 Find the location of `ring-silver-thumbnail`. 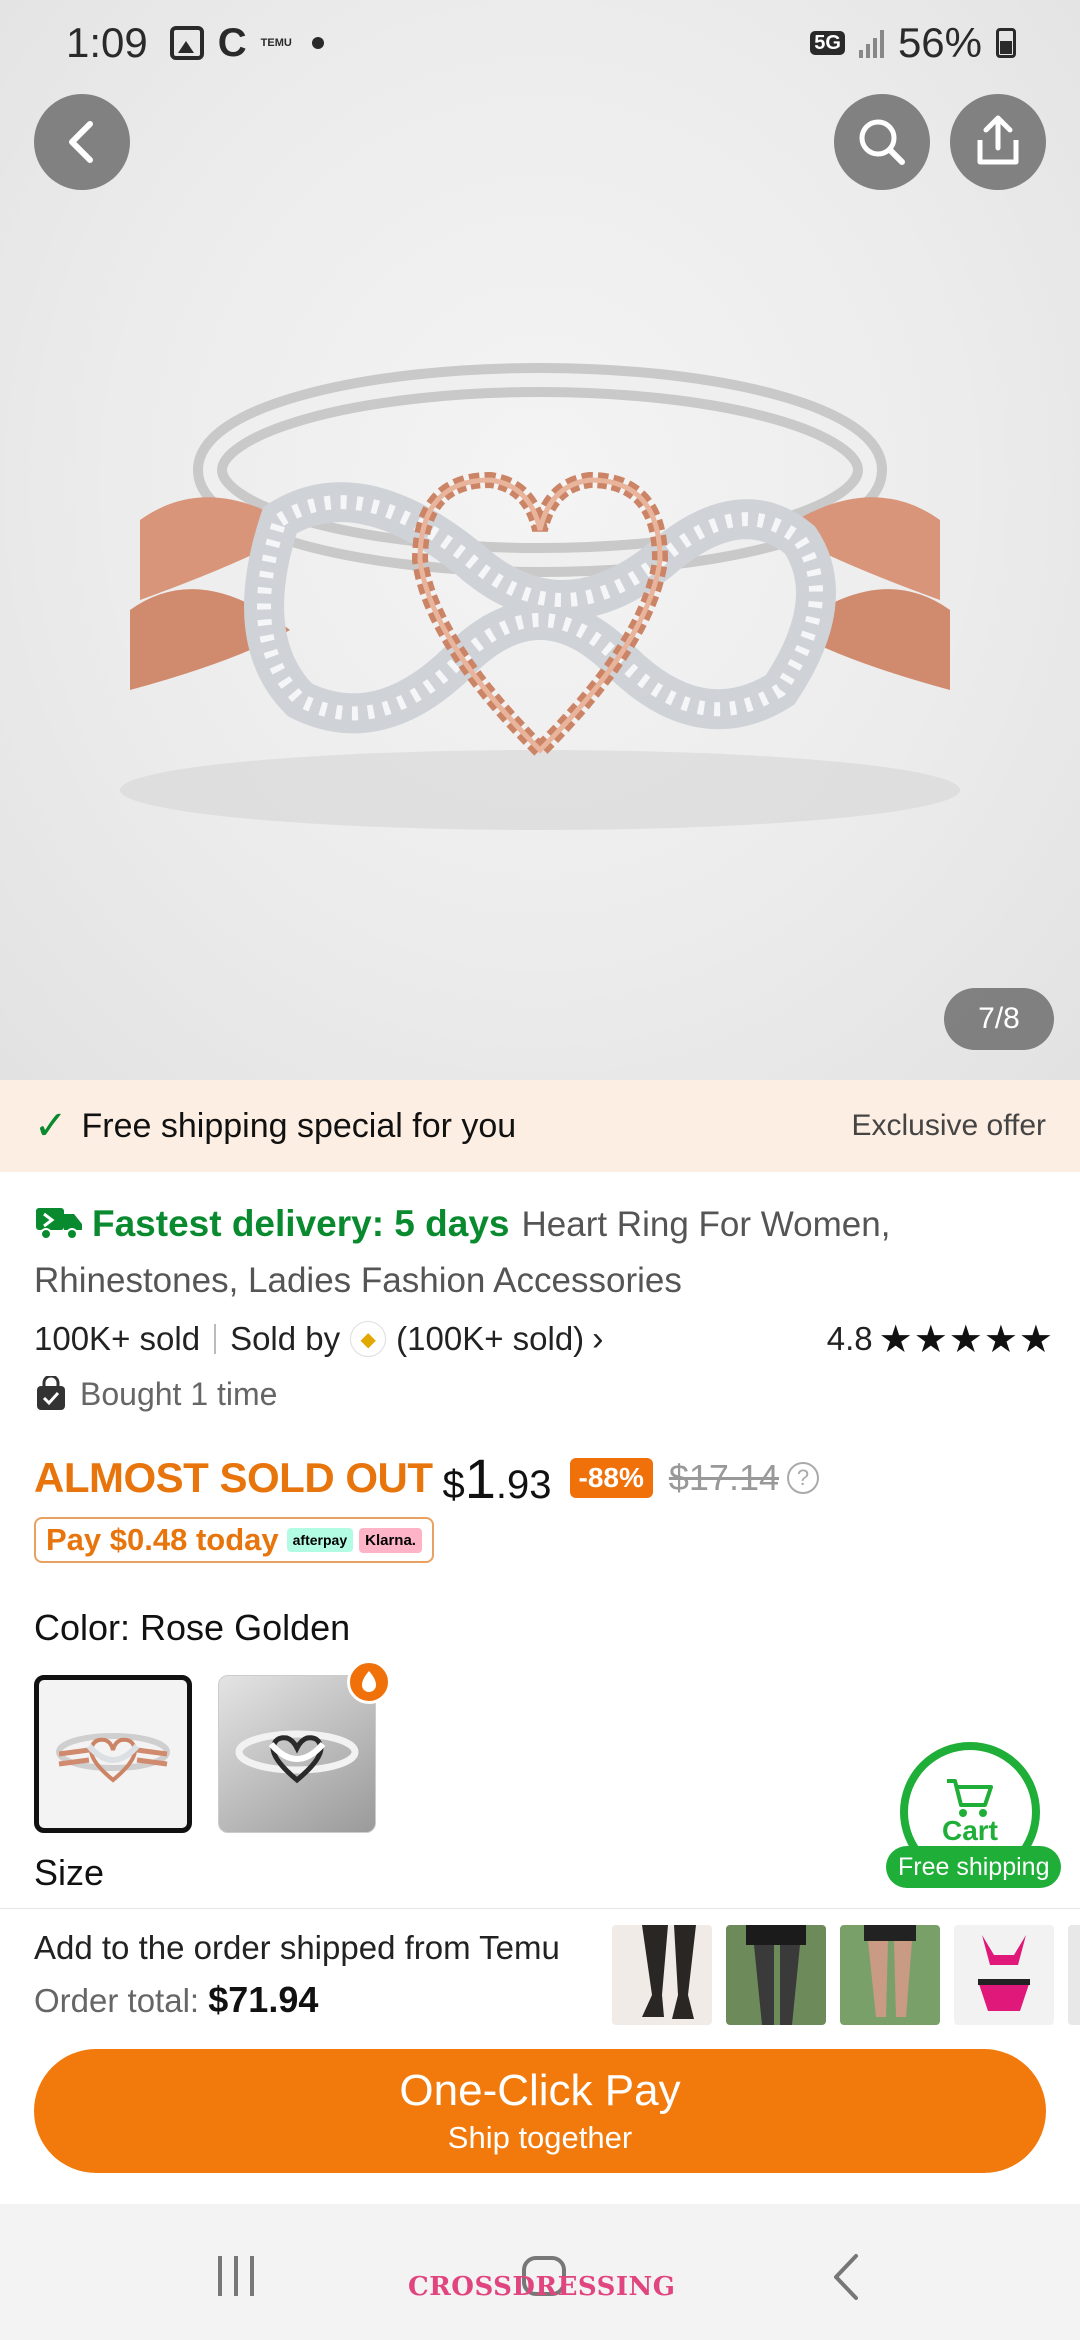

ring-silver-thumbnail is located at coordinates (297, 1757).